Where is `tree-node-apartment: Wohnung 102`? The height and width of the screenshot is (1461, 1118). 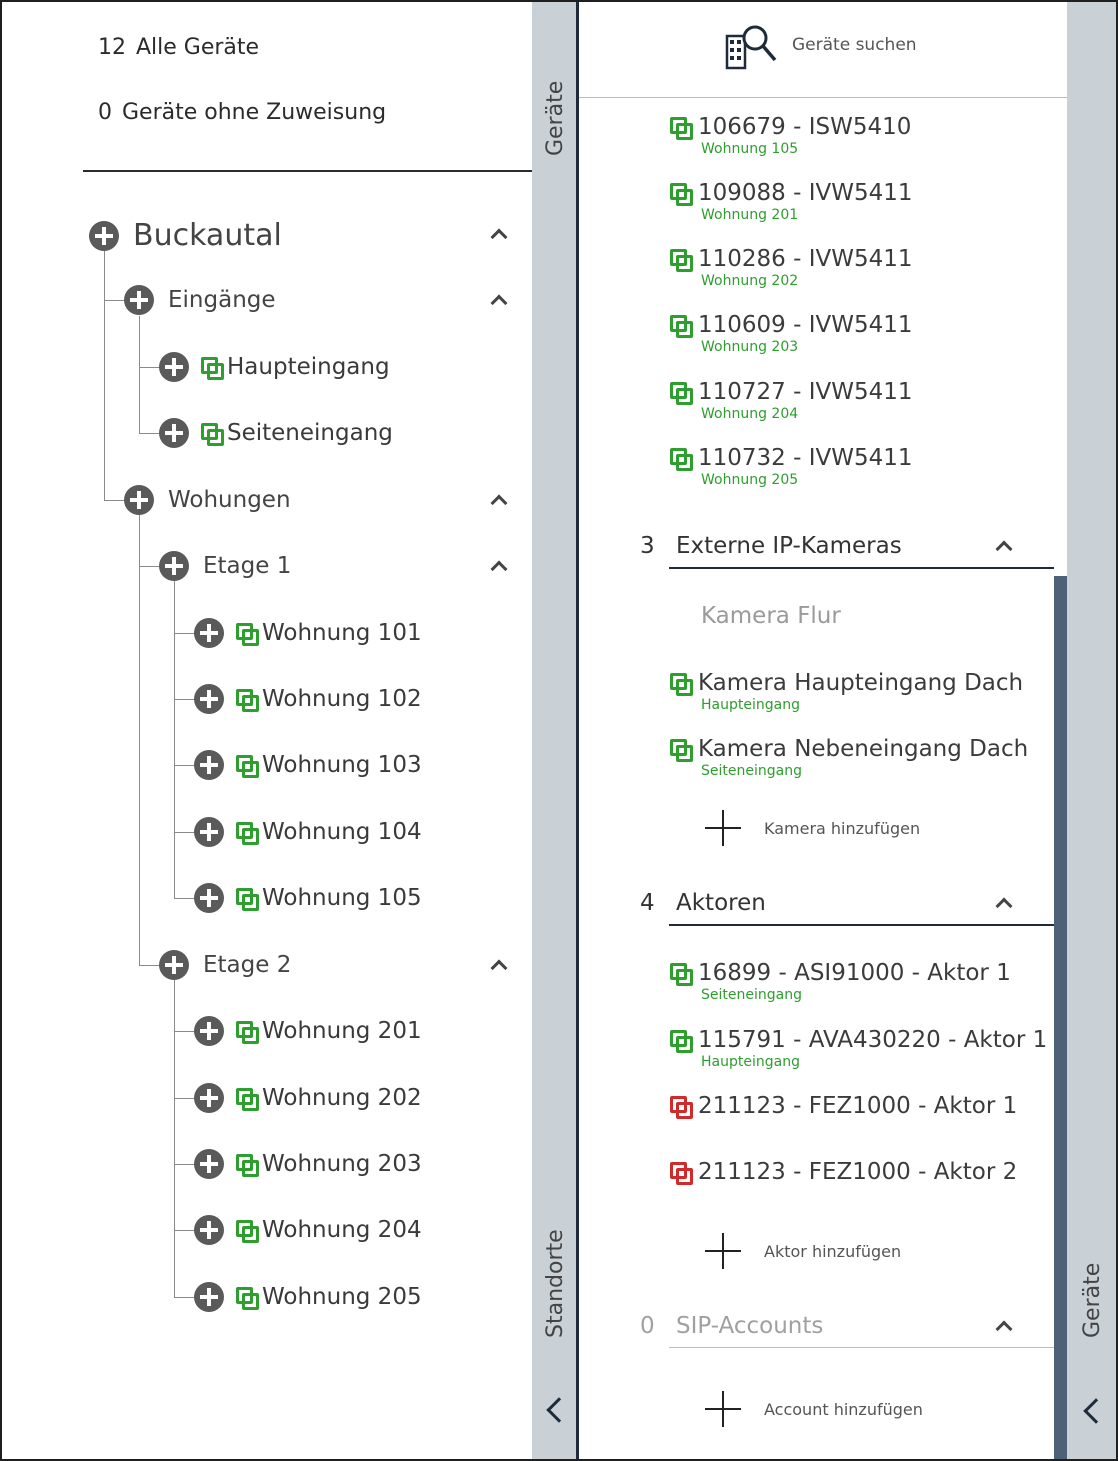 tree-node-apartment: Wohnung 102 is located at coordinates (308, 699).